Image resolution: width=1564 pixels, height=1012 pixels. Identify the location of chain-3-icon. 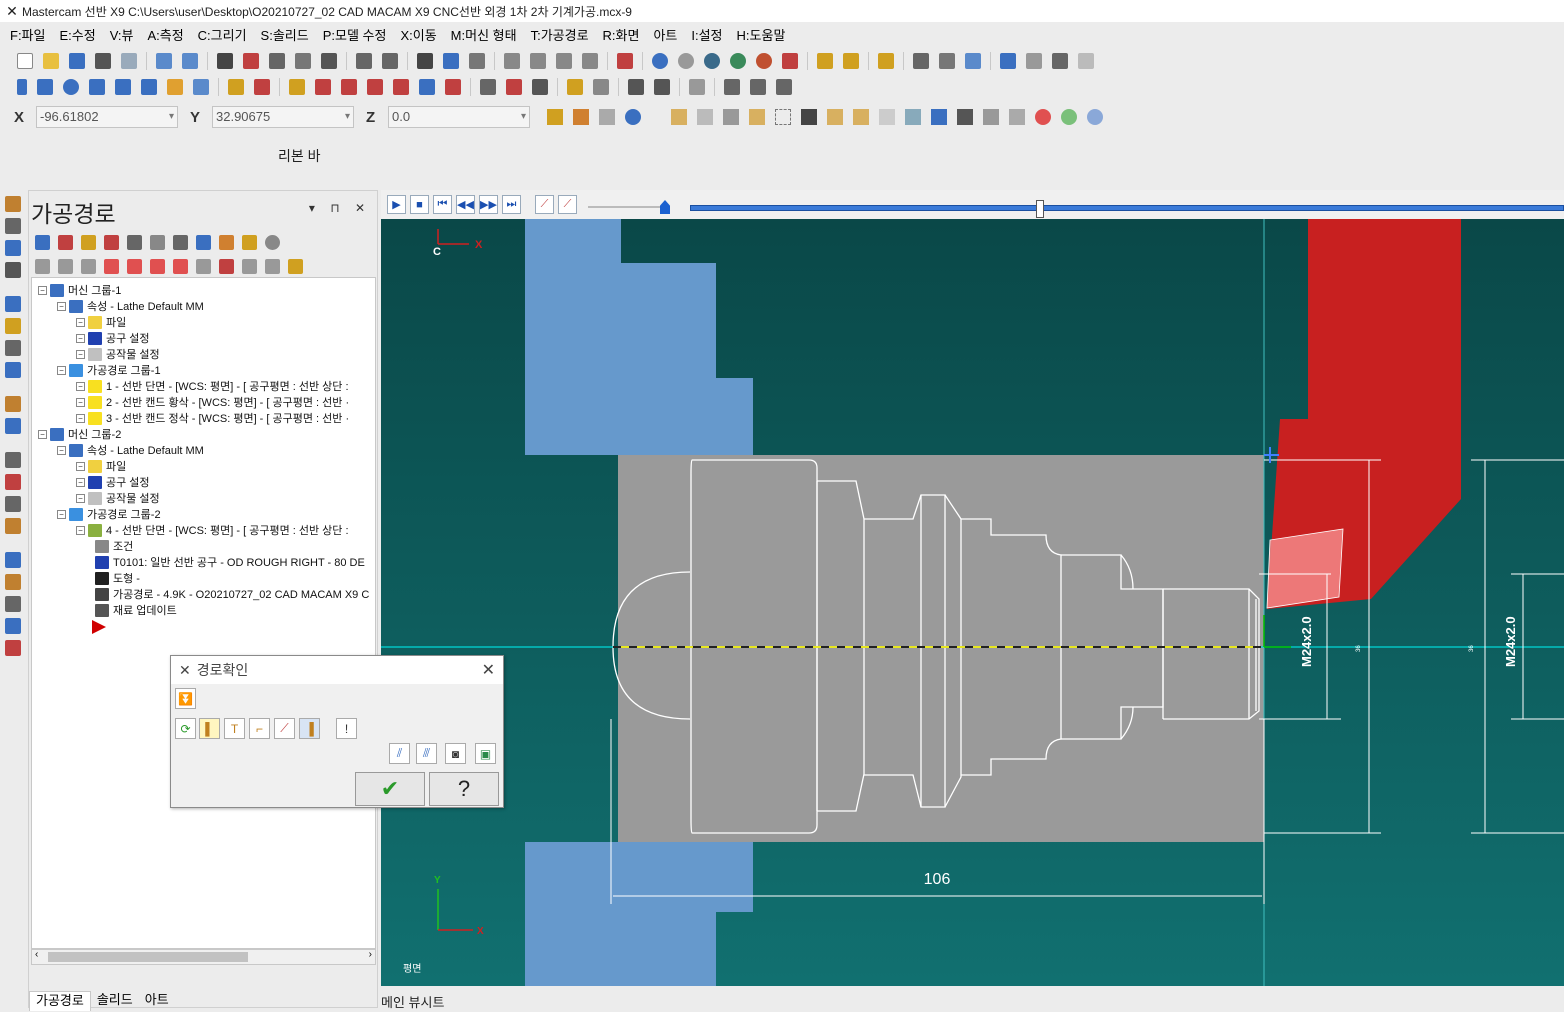
(784, 87).